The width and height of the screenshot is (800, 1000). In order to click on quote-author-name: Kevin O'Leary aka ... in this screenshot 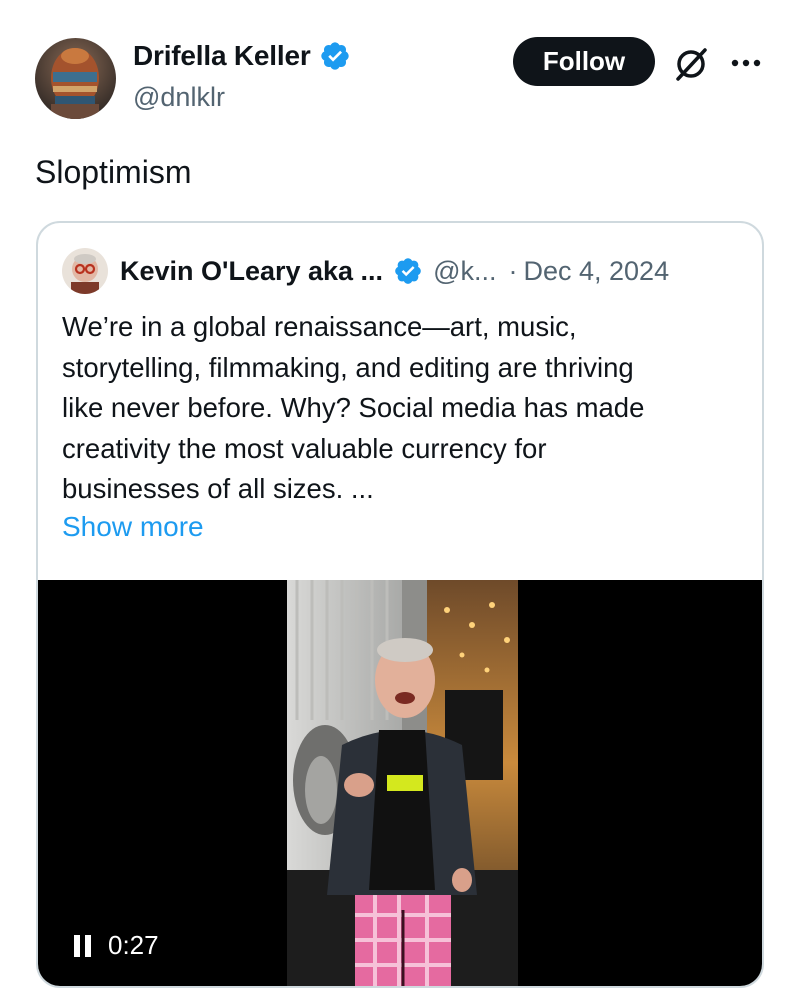, I will do `click(251, 271)`.